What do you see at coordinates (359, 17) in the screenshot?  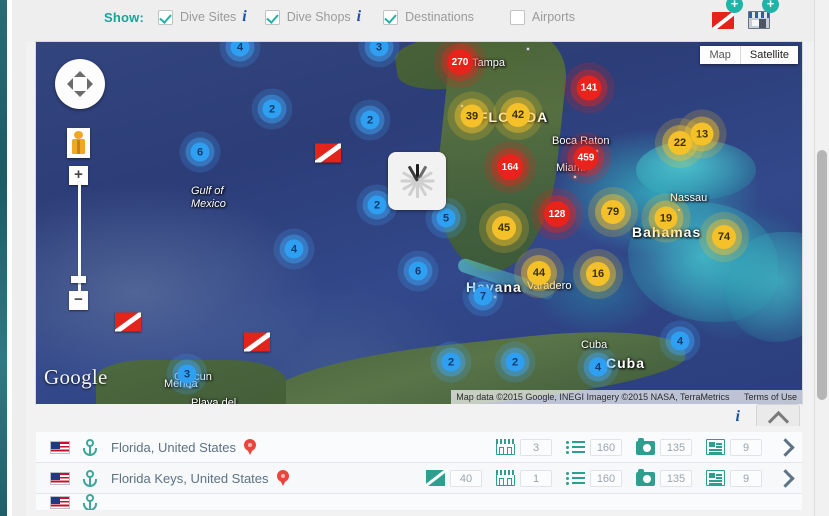 I see `info-icon-dive-shops: i` at bounding box center [359, 17].